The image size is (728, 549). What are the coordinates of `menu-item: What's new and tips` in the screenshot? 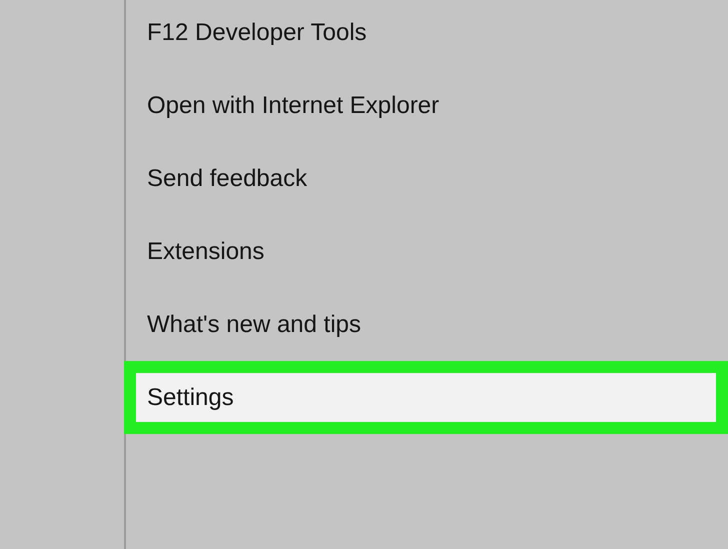 It's located at (426, 324).